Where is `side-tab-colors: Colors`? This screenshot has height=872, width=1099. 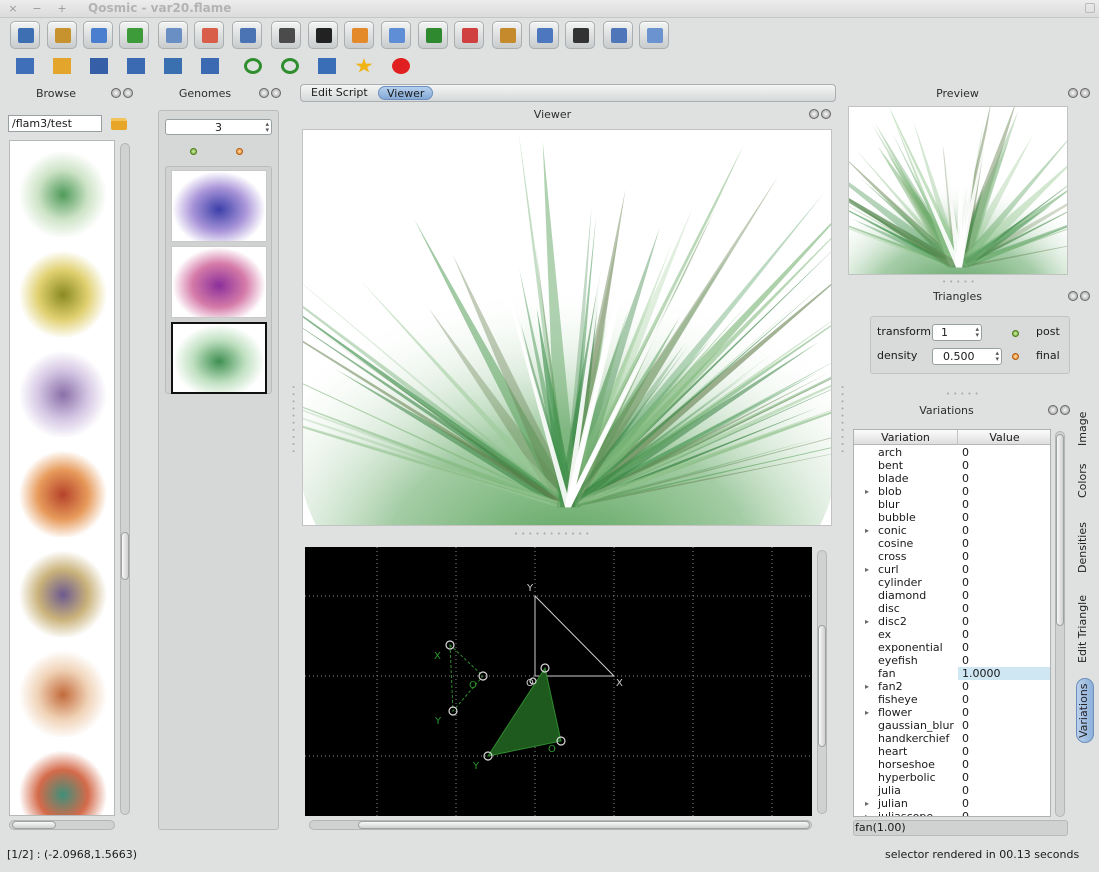 side-tab-colors: Colors is located at coordinates (1085, 481).